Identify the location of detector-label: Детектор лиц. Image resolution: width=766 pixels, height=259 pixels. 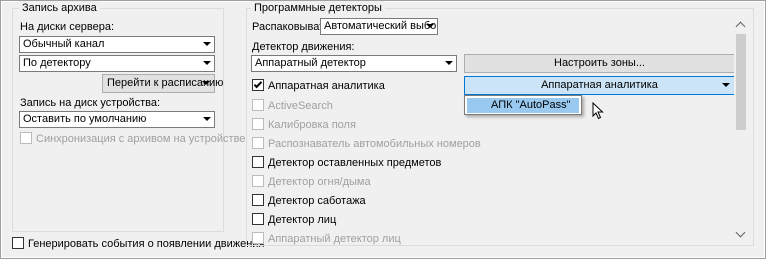
(302, 220).